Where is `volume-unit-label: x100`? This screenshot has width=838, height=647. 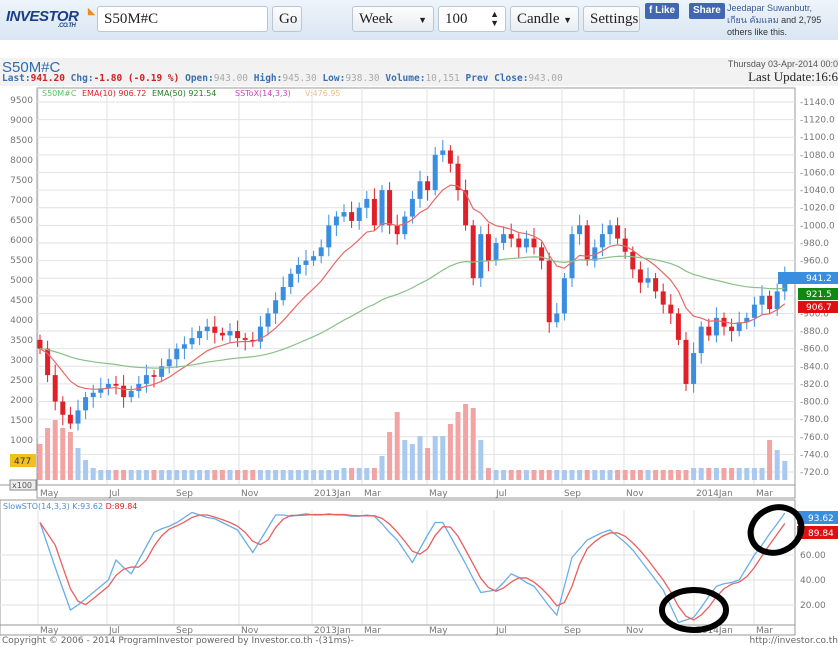
volume-unit-label: x100 is located at coordinates (22, 485).